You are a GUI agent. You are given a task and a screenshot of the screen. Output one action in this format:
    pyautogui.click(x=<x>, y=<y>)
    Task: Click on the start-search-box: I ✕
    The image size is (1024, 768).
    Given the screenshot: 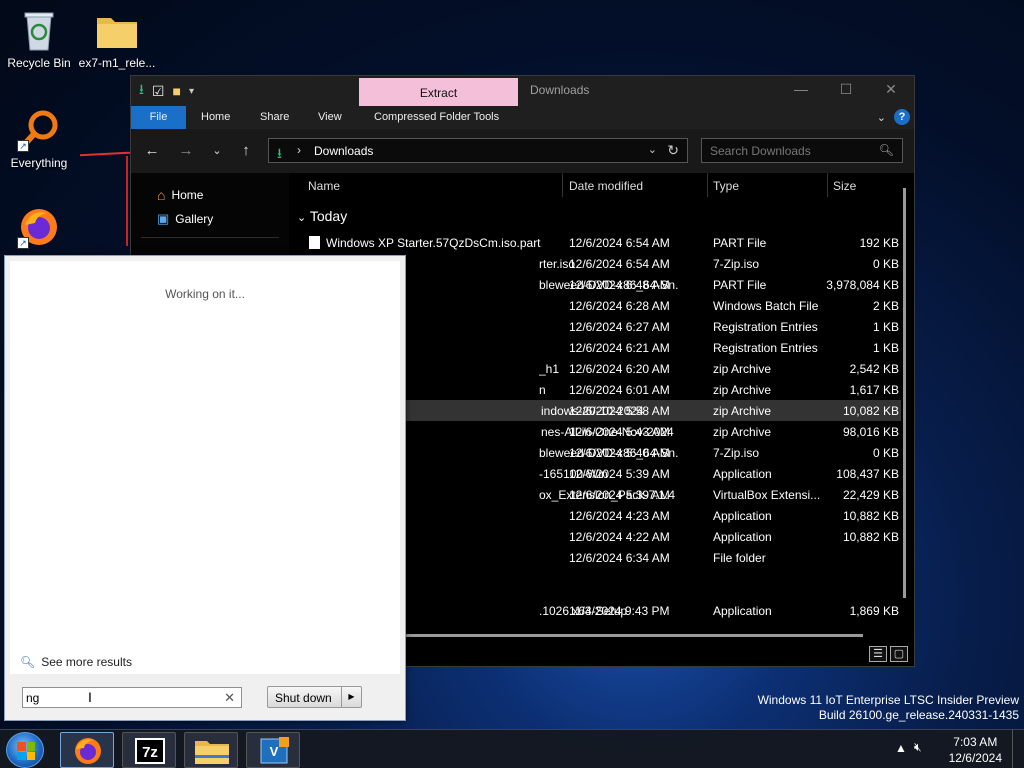 What is the action you would take?
    pyautogui.click(x=132, y=697)
    